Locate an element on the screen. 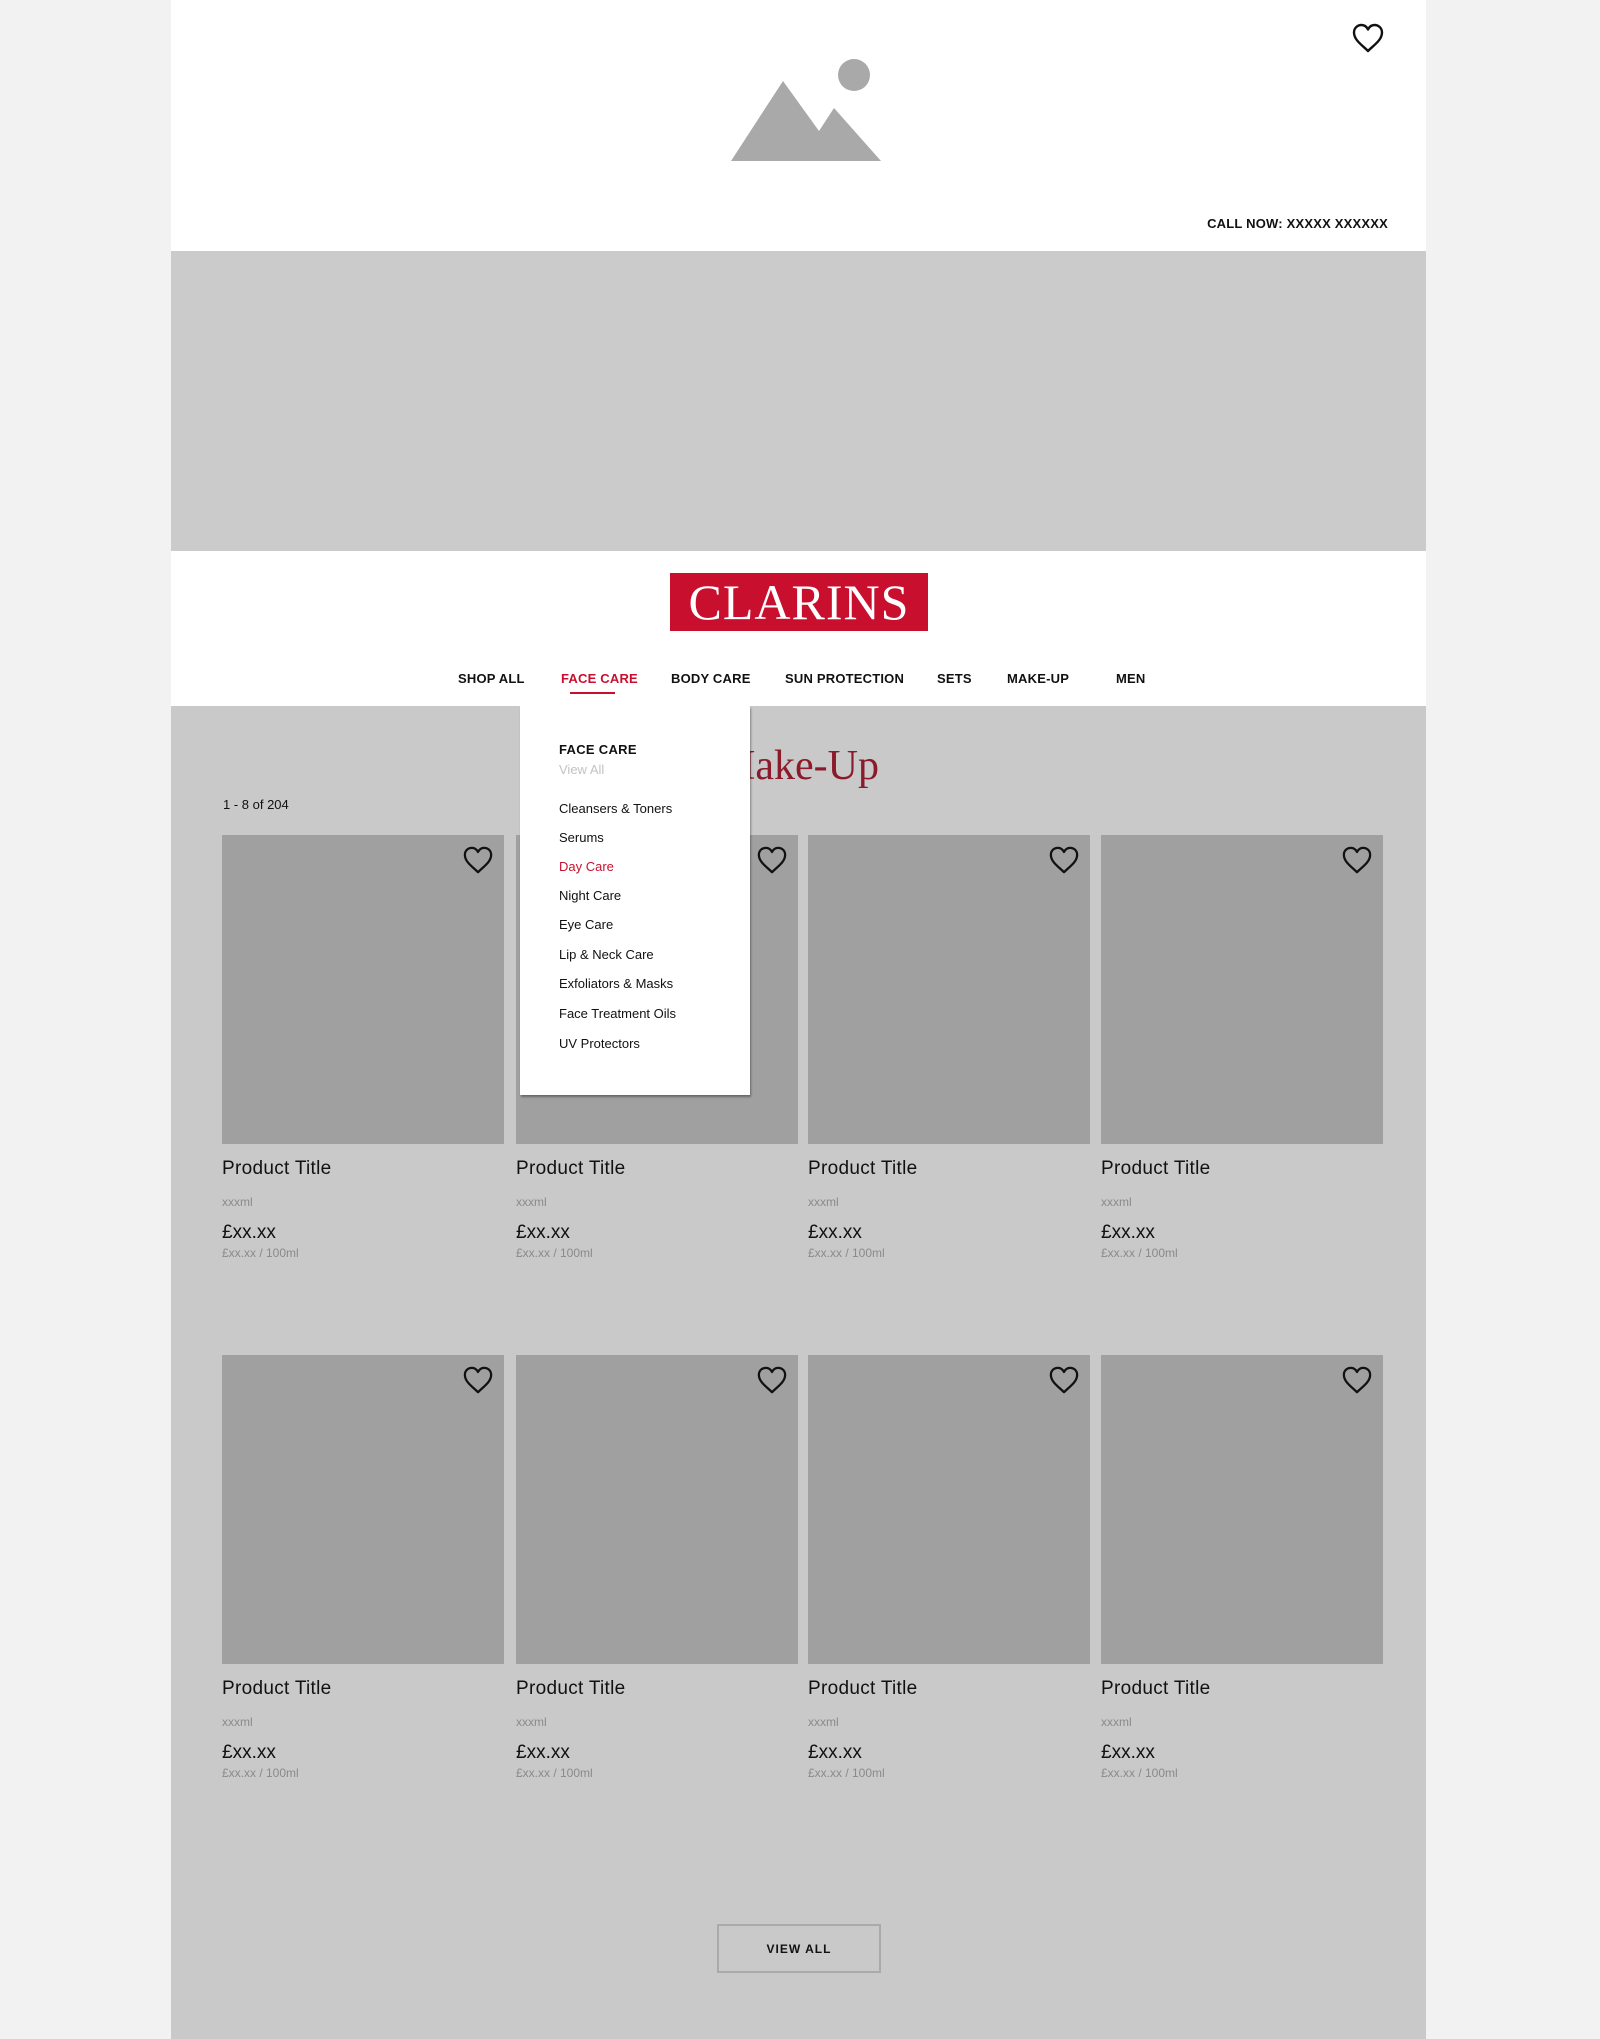 The image size is (1600, 2039). clarins-logo: CLARINS is located at coordinates (799, 602).